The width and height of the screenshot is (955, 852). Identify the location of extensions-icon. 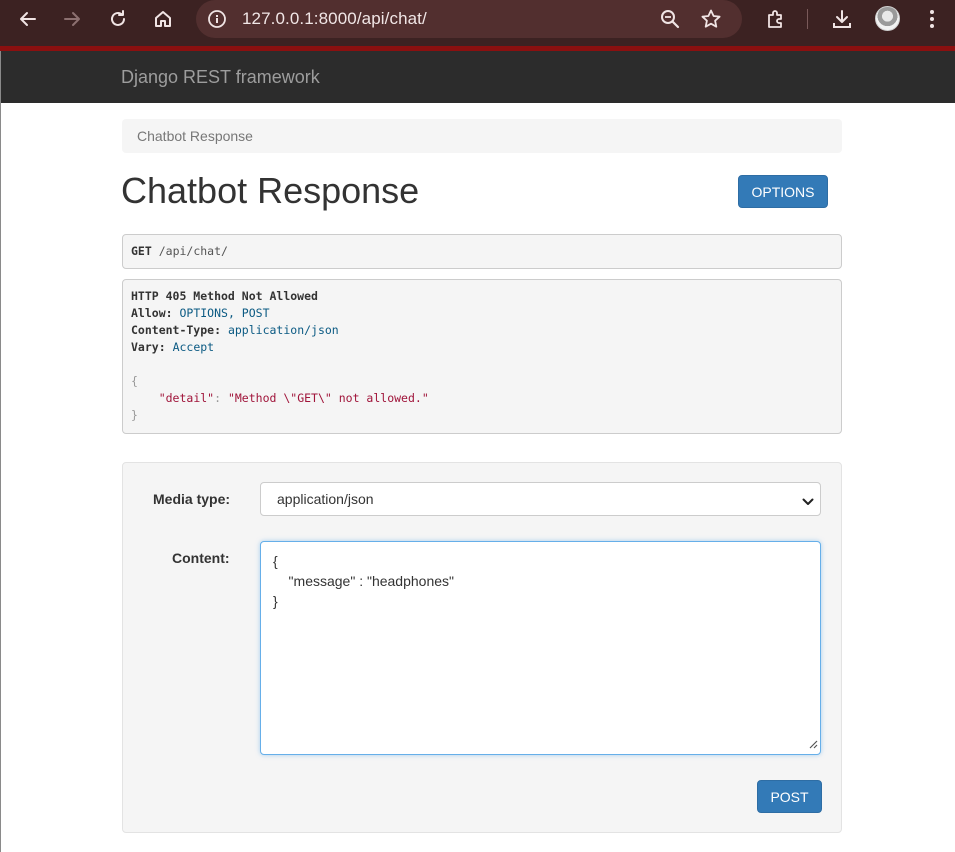
(776, 19).